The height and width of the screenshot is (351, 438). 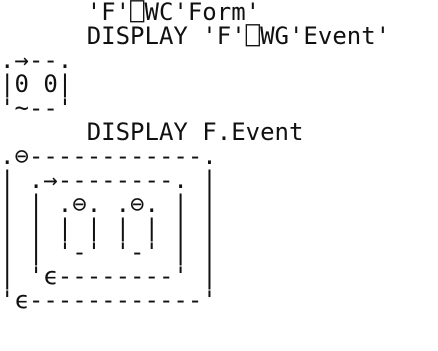 What do you see at coordinates (108, 300) in the screenshot?
I see `output-line: 'ϵ------------'` at bounding box center [108, 300].